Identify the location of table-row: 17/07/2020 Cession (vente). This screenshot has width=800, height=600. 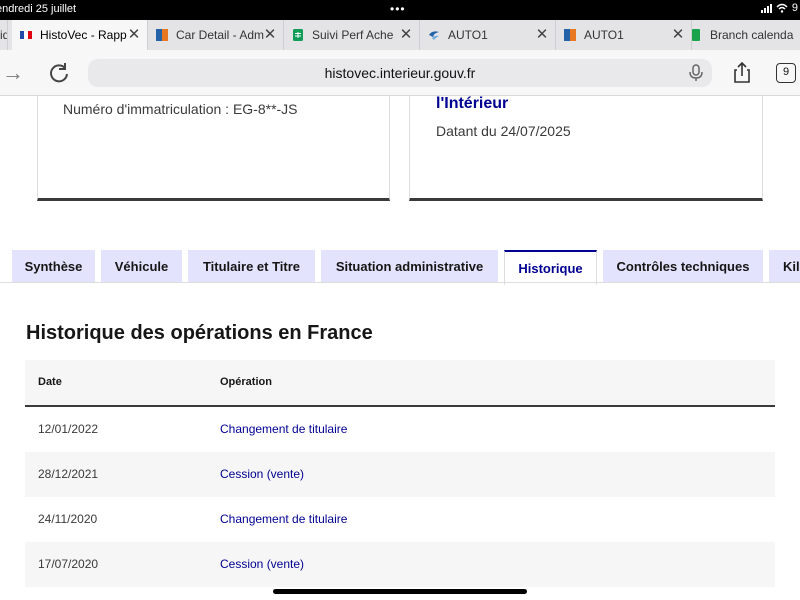
(400, 564).